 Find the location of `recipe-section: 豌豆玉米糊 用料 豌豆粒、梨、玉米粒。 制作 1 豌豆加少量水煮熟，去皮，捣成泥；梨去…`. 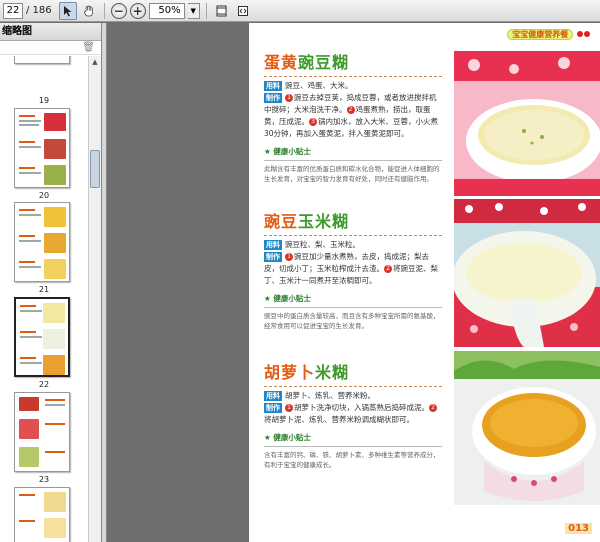

recipe-section: 豌豆玉米糊 用料 豌豆粒、梨、玉米粒。 制作 1 豌豆加少量水煮熟，去皮，捣成泥；梨去… is located at coordinates (353, 269).